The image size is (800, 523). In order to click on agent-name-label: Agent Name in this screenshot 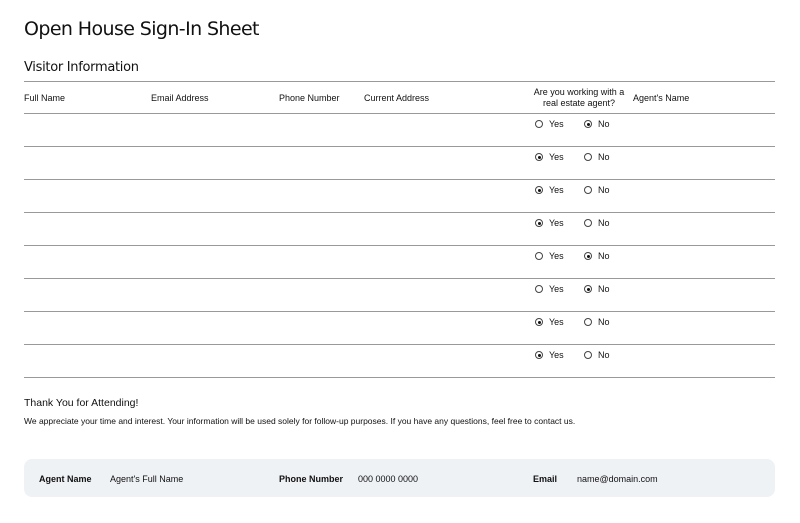, I will do `click(65, 479)`.